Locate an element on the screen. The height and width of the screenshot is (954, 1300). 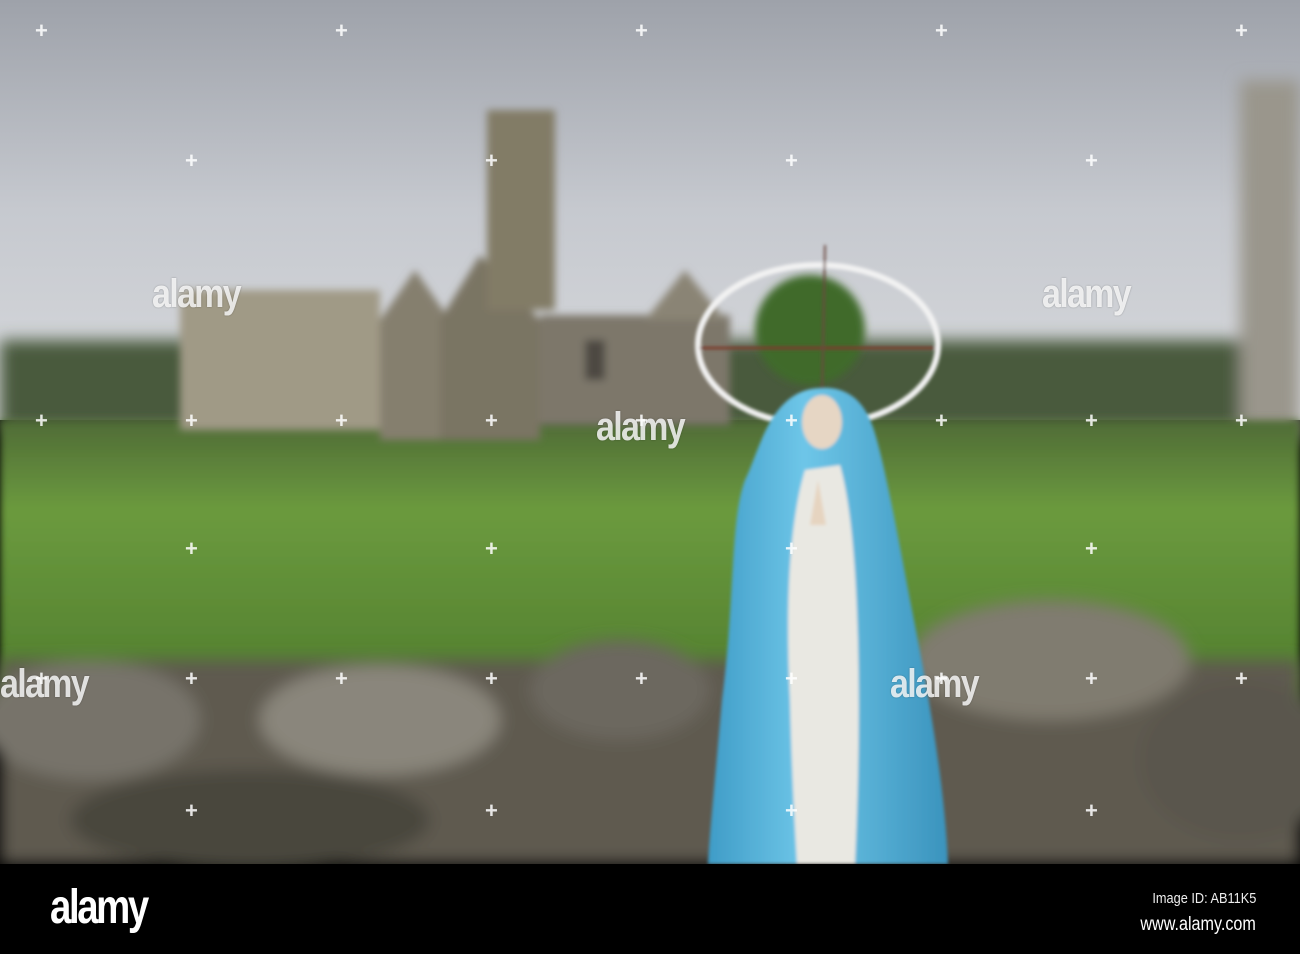
site-url: www.alamy.com is located at coordinates (1198, 924).